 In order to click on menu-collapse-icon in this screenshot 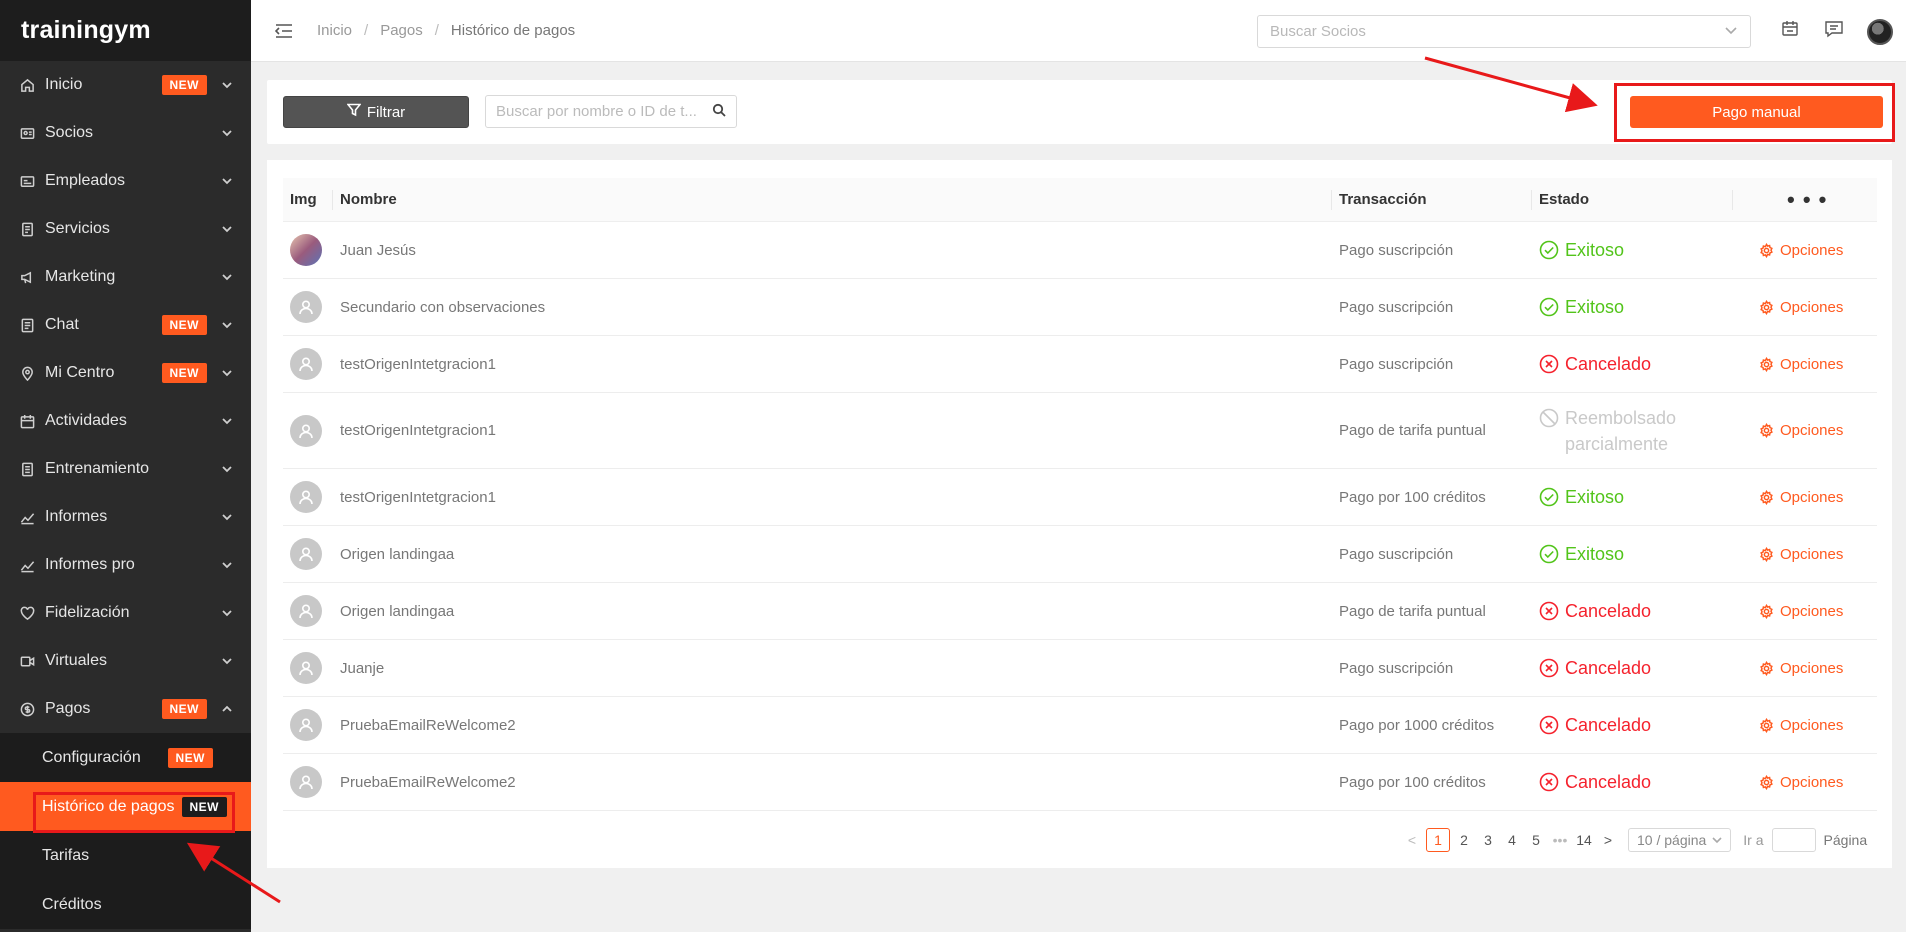, I will do `click(283, 31)`.